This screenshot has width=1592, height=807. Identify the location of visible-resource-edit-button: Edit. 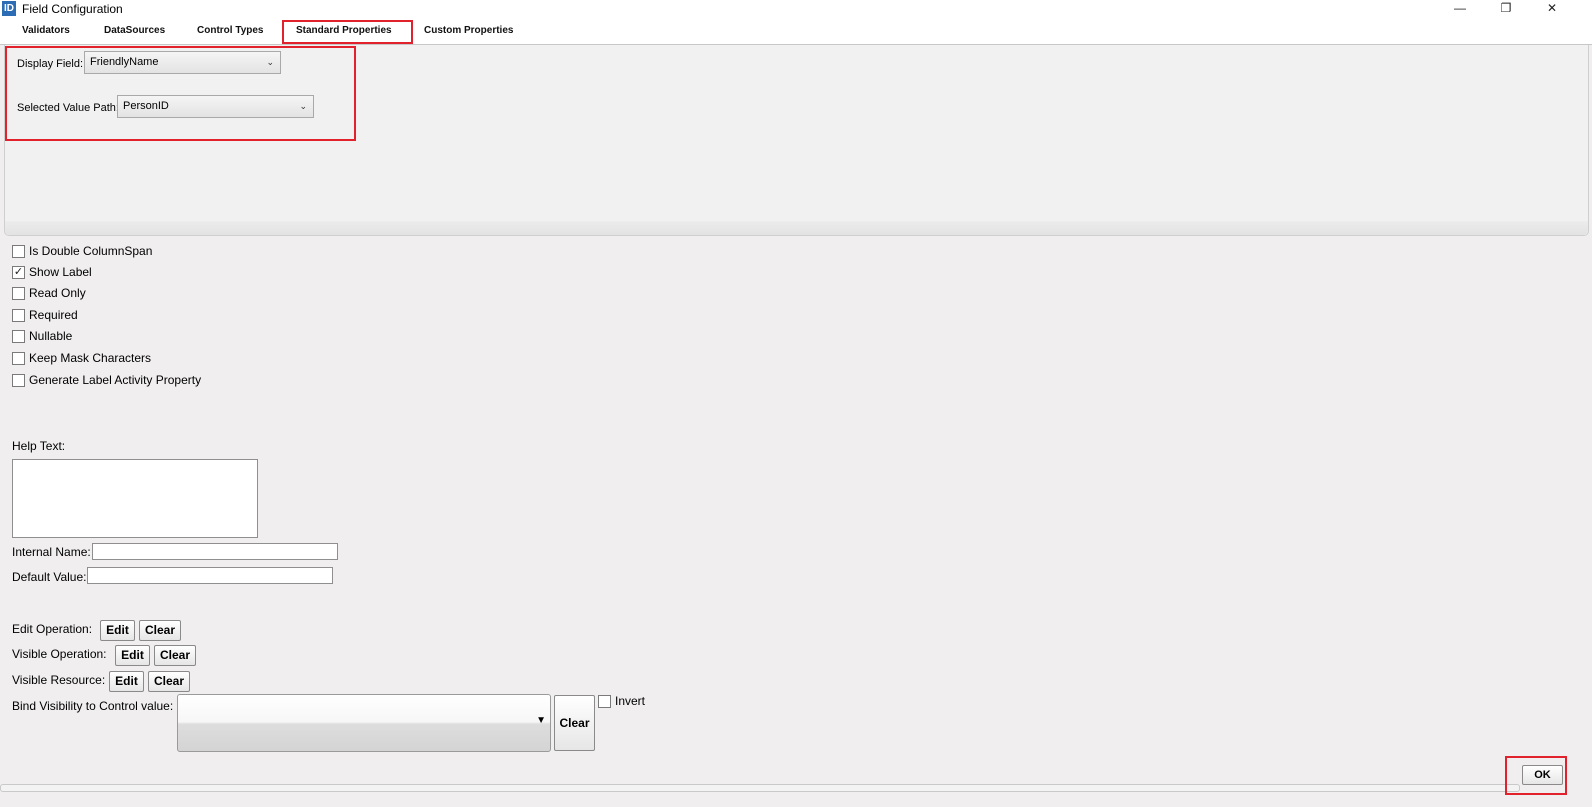
(126, 681).